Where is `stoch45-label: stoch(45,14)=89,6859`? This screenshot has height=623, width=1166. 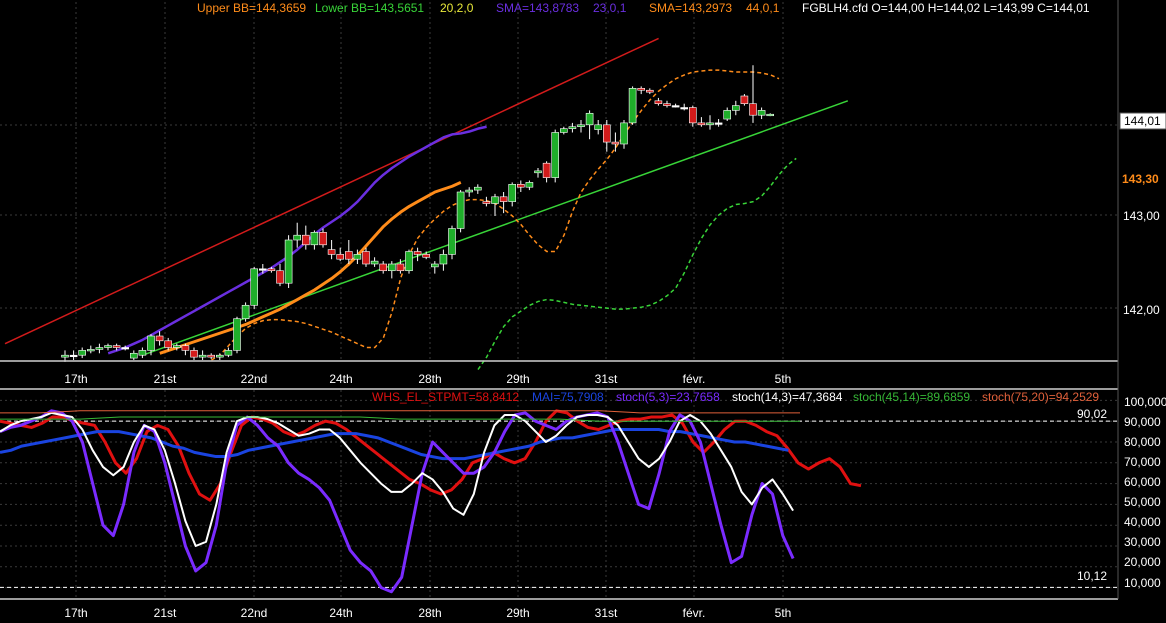 stoch45-label: stoch(45,14)=89,6859 is located at coordinates (911, 397).